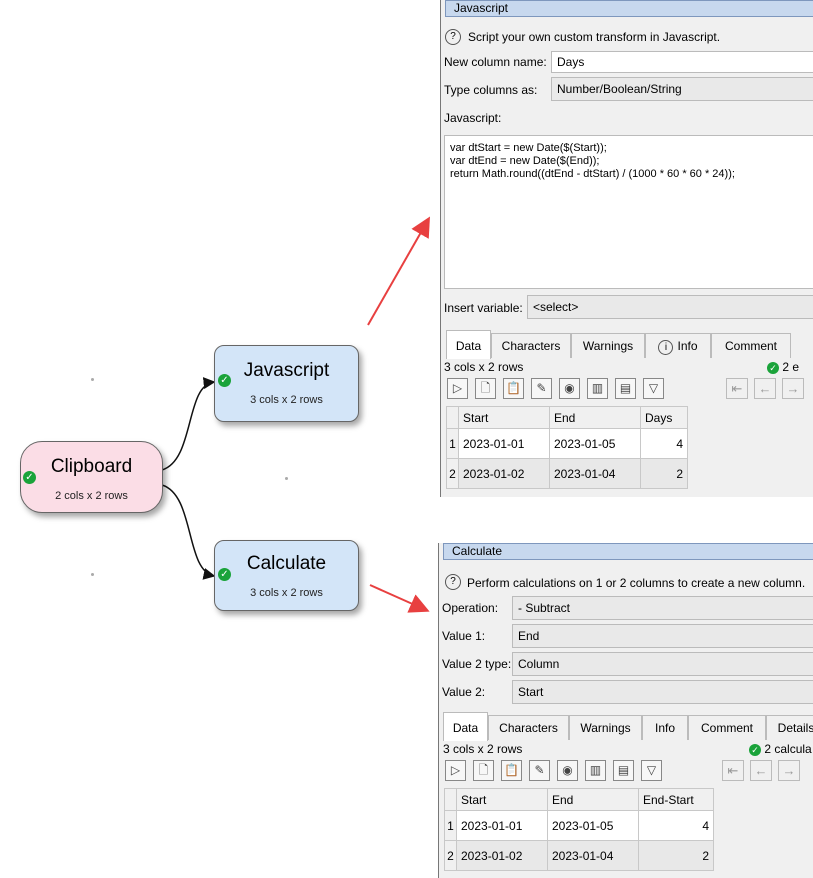 This screenshot has height=878, width=813. What do you see at coordinates (464, 692) in the screenshot?
I see `value2-label: Value 2:` at bounding box center [464, 692].